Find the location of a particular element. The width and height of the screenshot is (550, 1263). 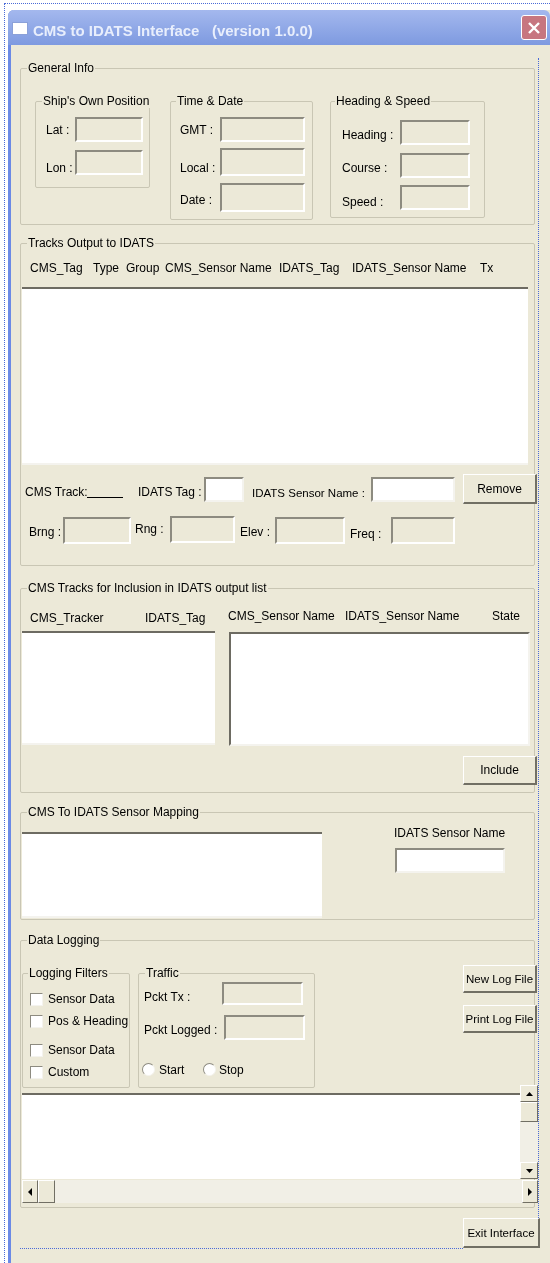

right-arrow-icon is located at coordinates (530, 1191).